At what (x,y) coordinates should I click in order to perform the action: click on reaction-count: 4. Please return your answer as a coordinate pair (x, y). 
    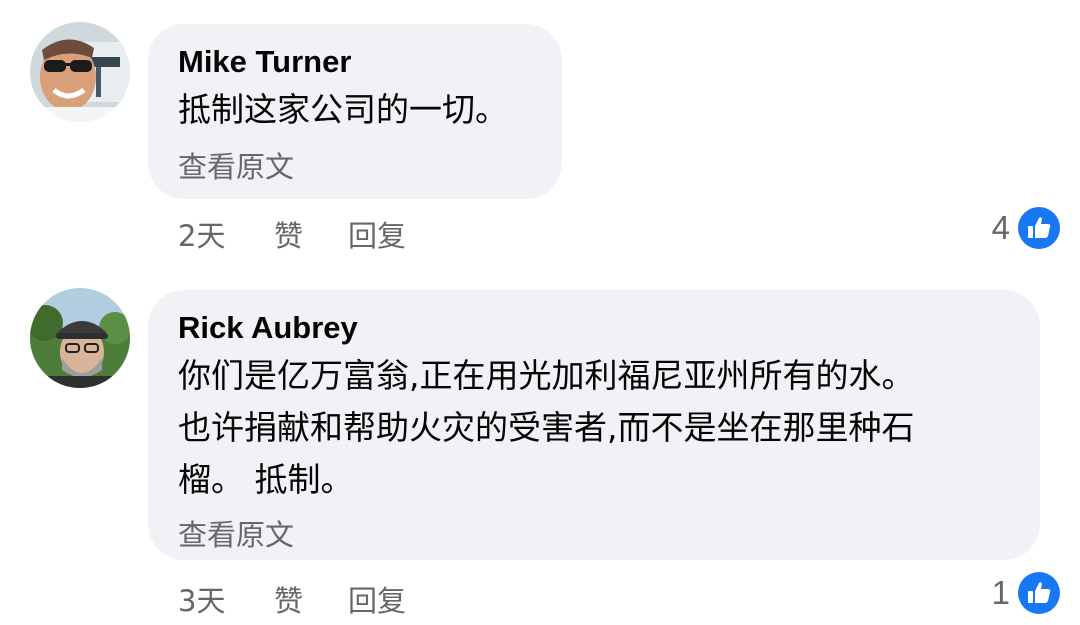
    Looking at the image, I should click on (1000, 227).